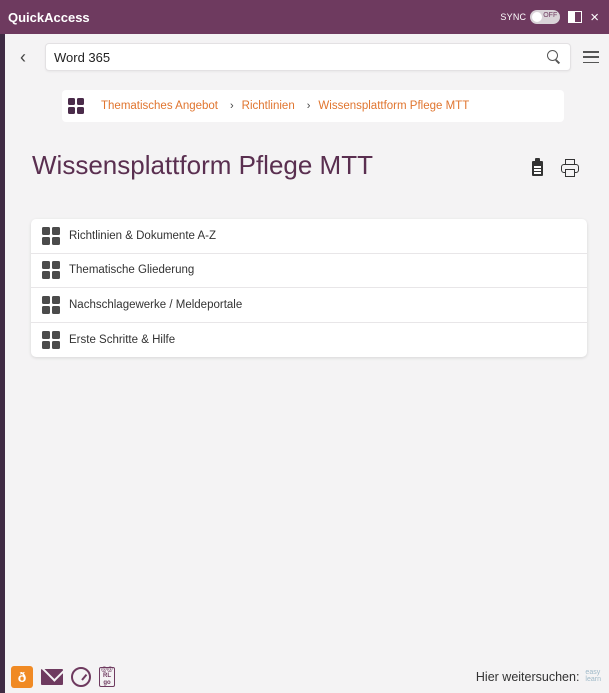 The image size is (609, 693). I want to click on gauge-icon, so click(81, 676).